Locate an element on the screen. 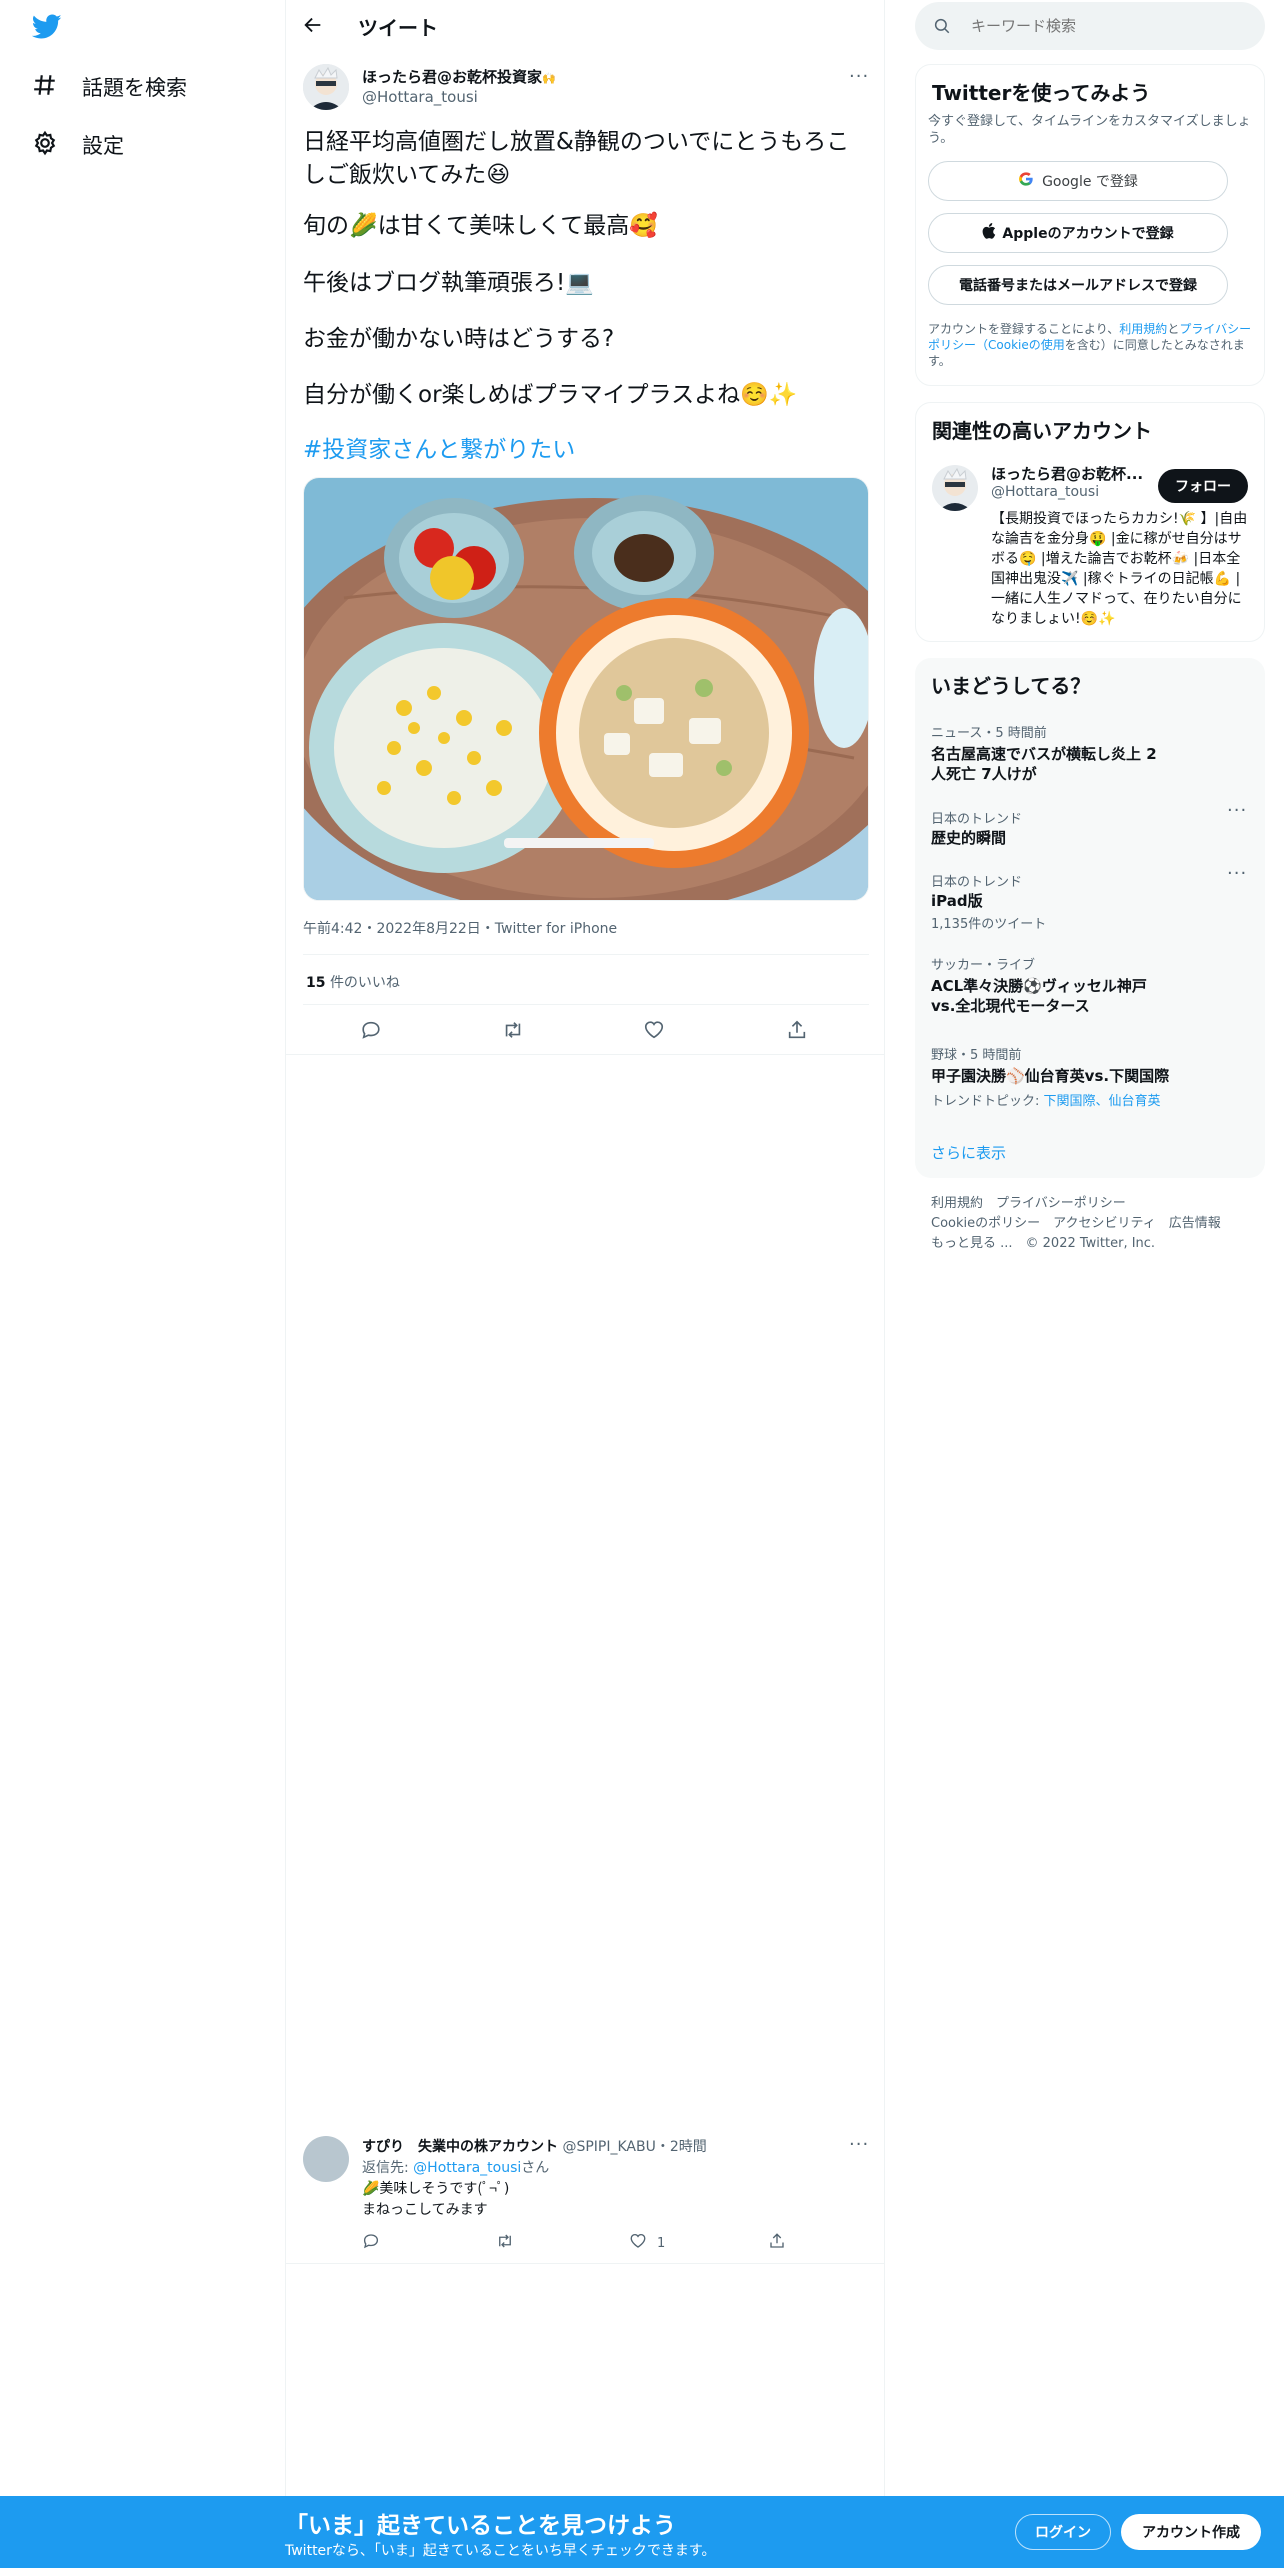 This screenshot has width=1284, height=2568. search-box is located at coordinates (1090, 26).